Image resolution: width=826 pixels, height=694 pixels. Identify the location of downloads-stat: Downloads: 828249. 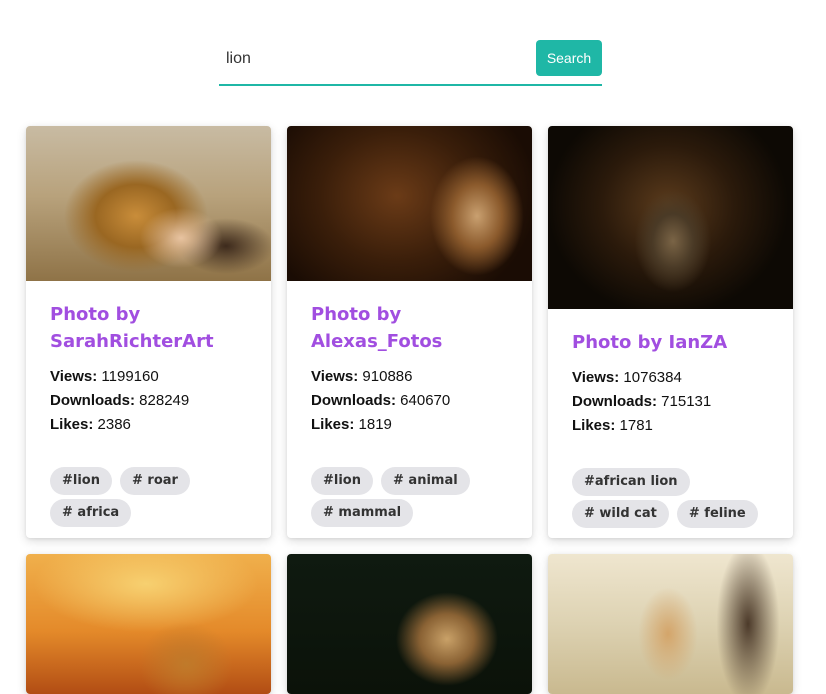
(120, 400).